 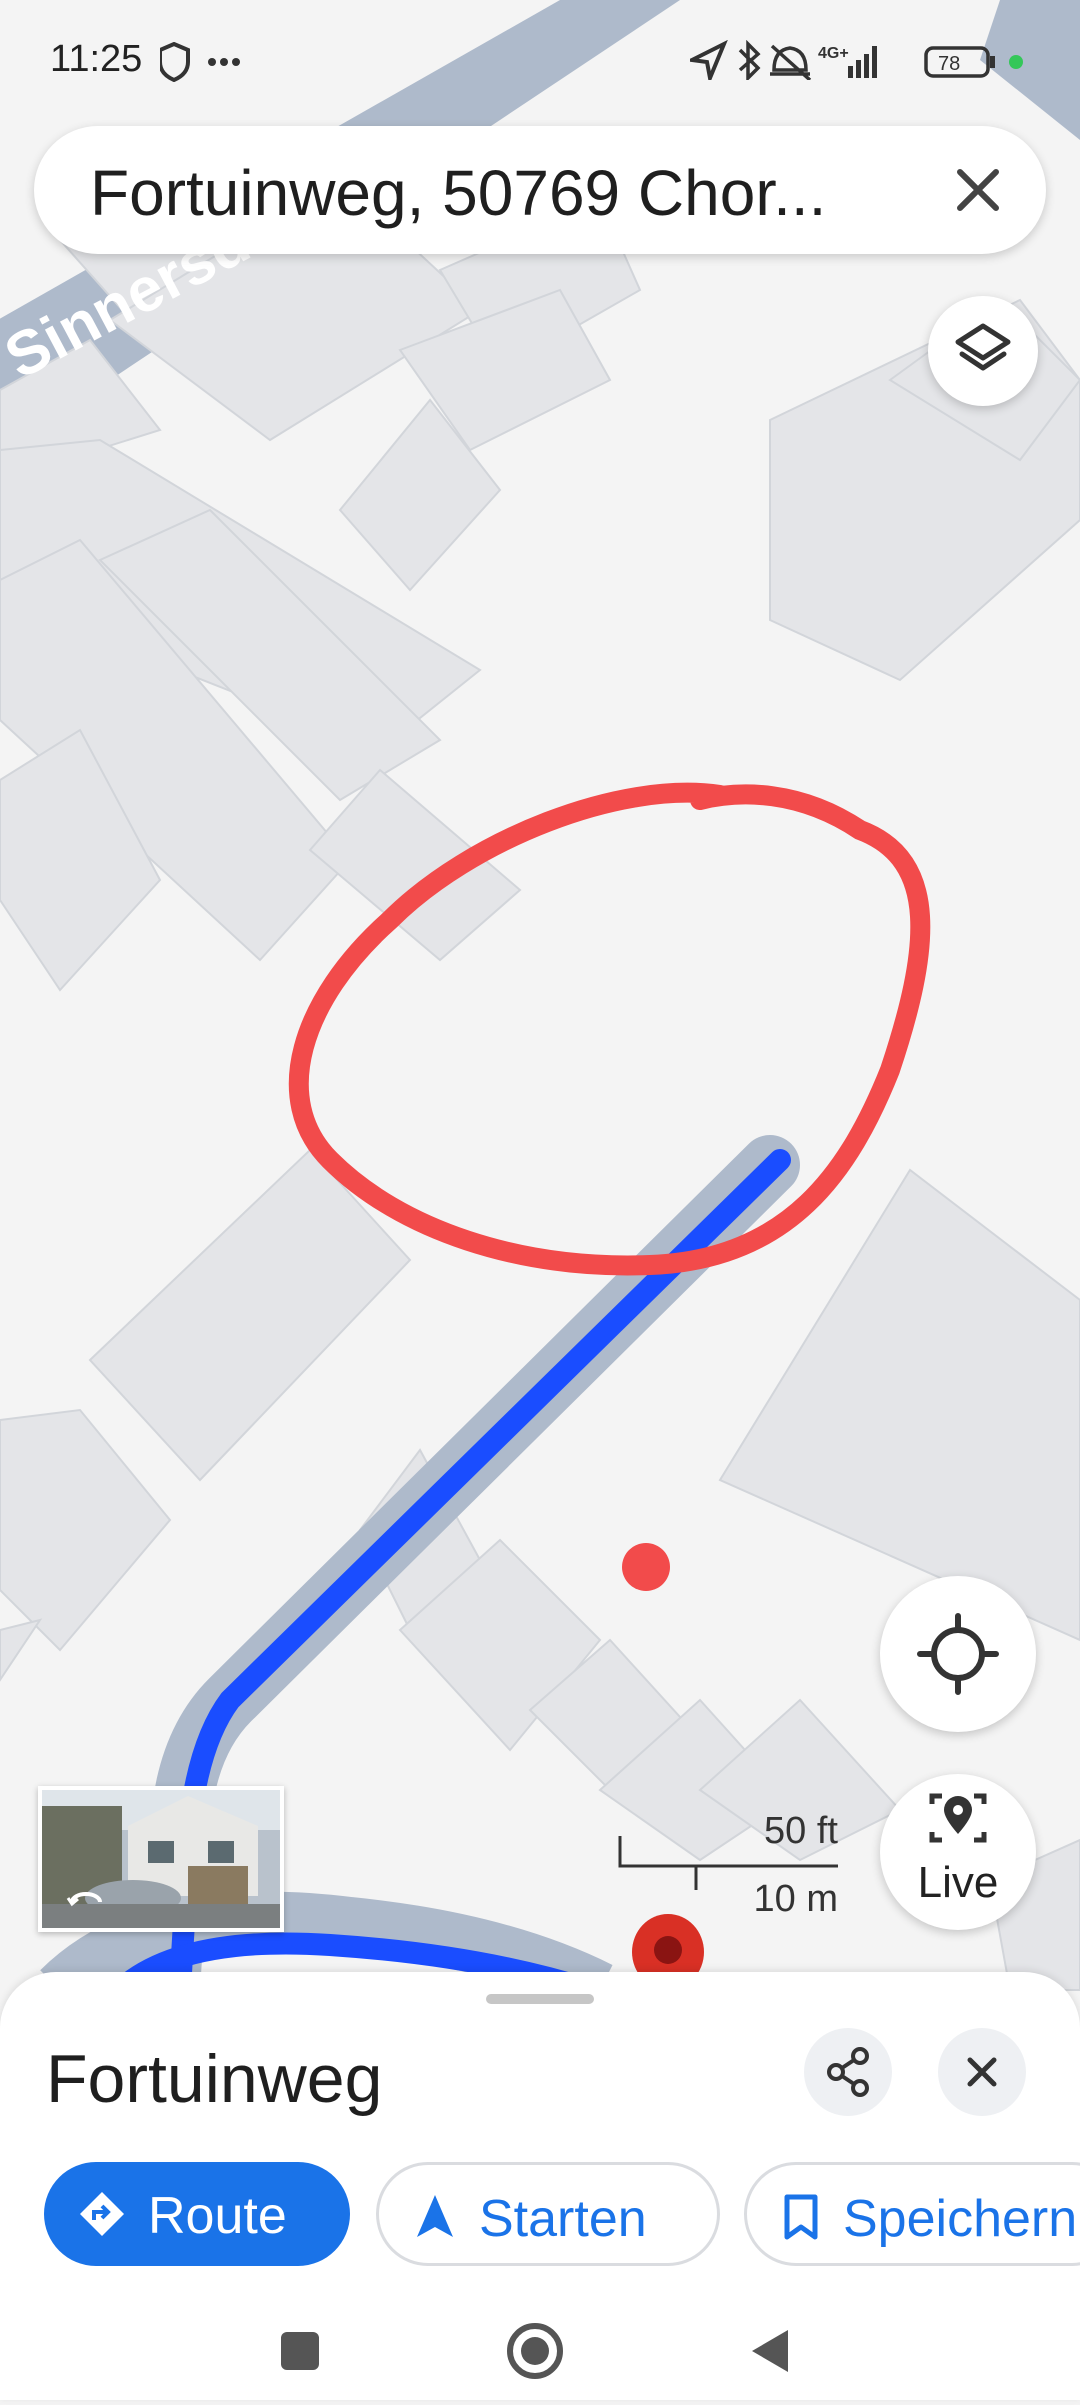 I want to click on street-view-thumbnail, so click(x=161, y=1859).